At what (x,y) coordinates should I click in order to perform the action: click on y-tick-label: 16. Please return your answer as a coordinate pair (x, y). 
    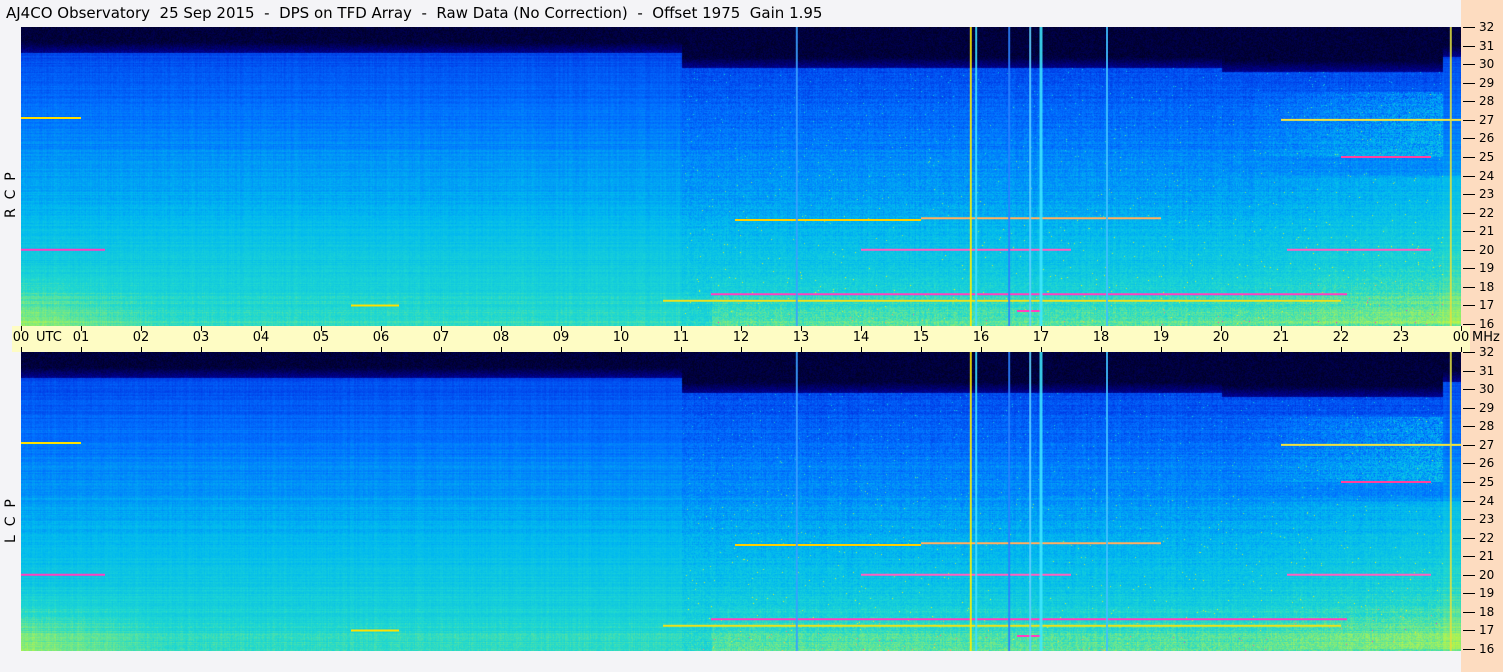
    Looking at the image, I should click on (1487, 649).